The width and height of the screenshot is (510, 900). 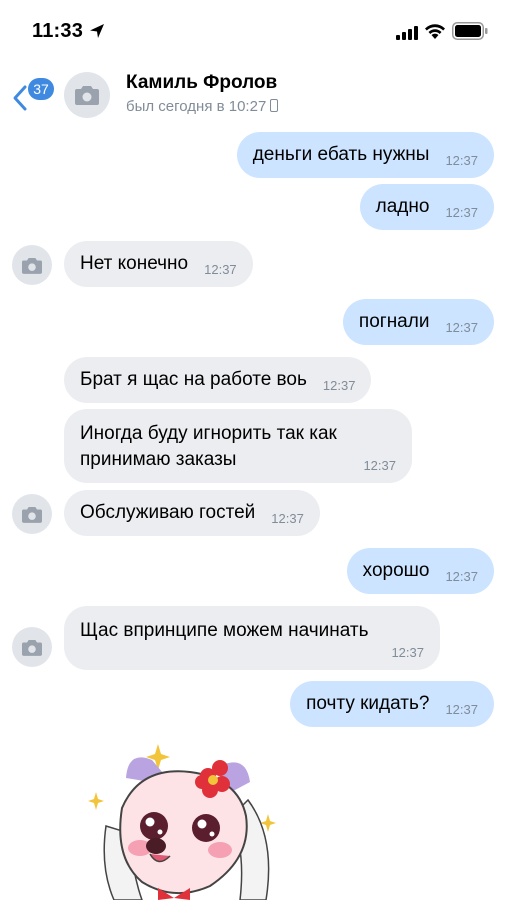 I want to click on location-arrow-icon, so click(x=97, y=31).